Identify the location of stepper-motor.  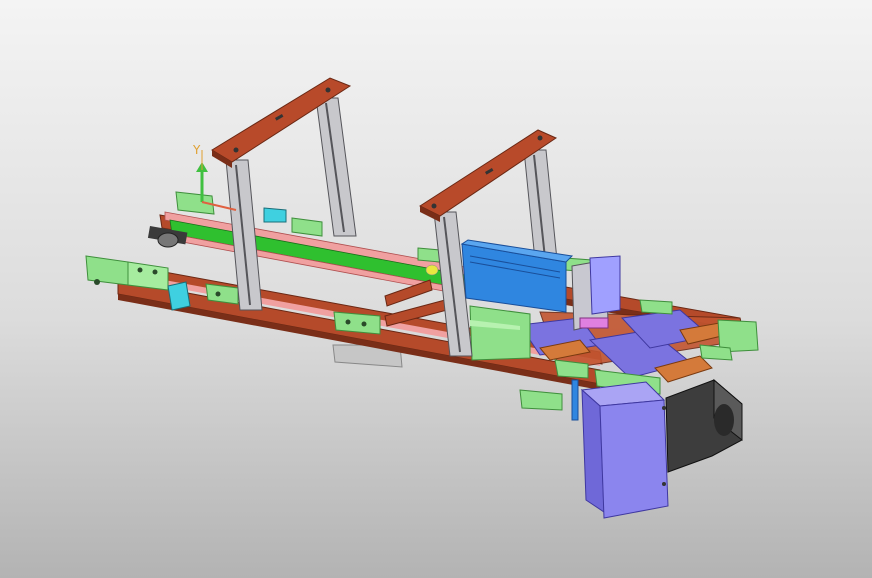
(704, 425).